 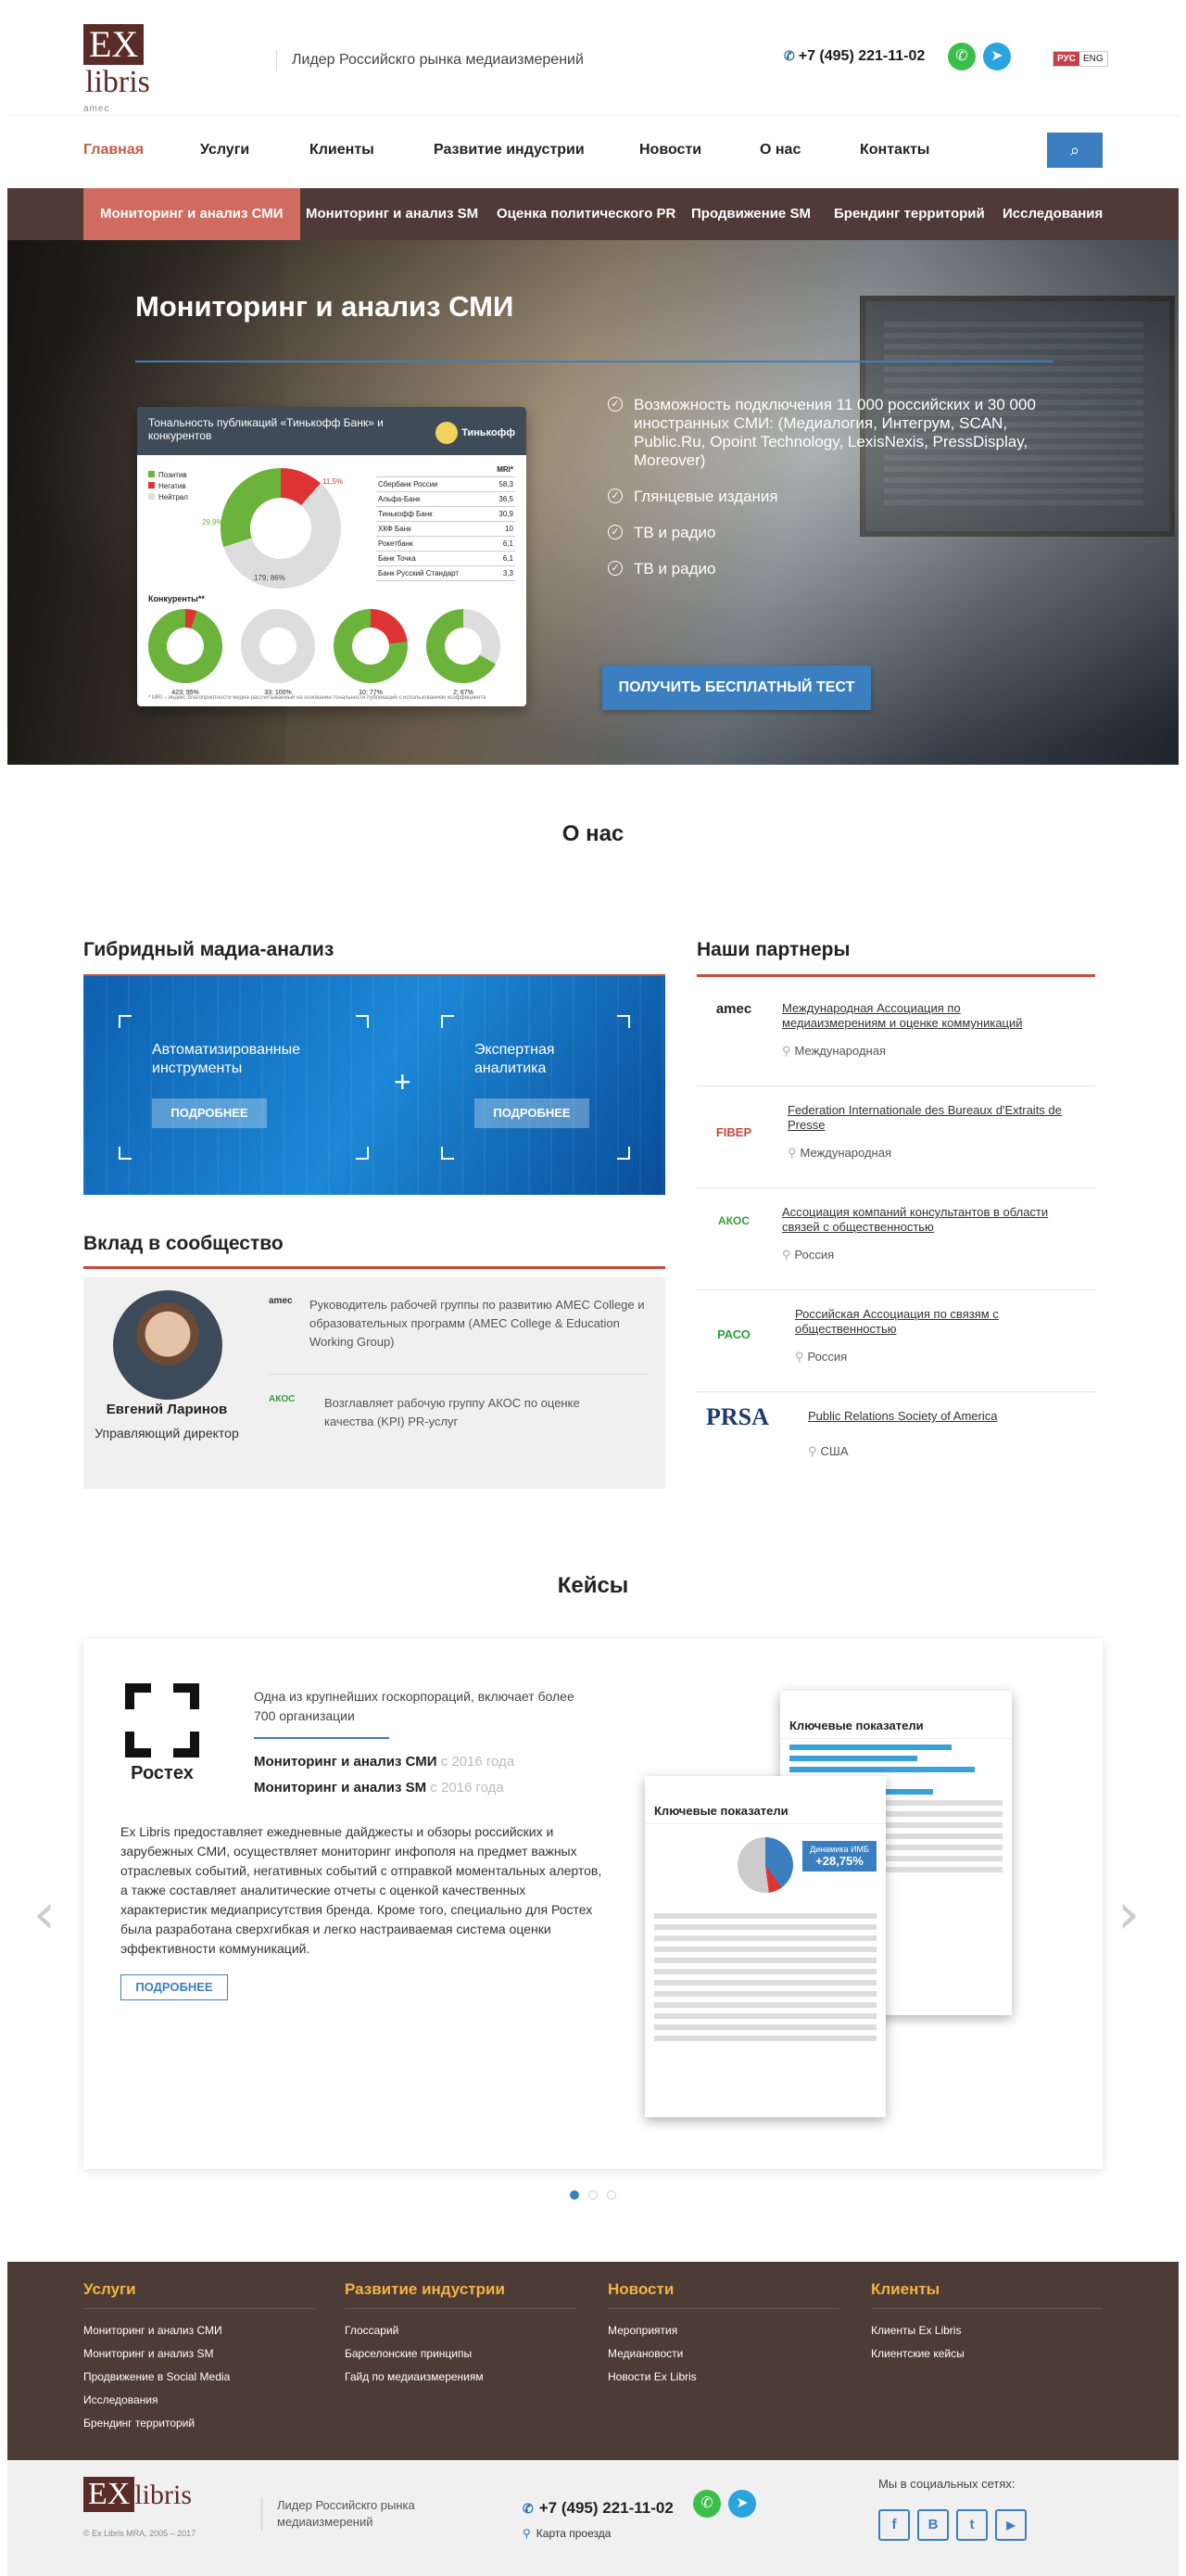 I want to click on lang-ru: РУС, so click(x=1066, y=59).